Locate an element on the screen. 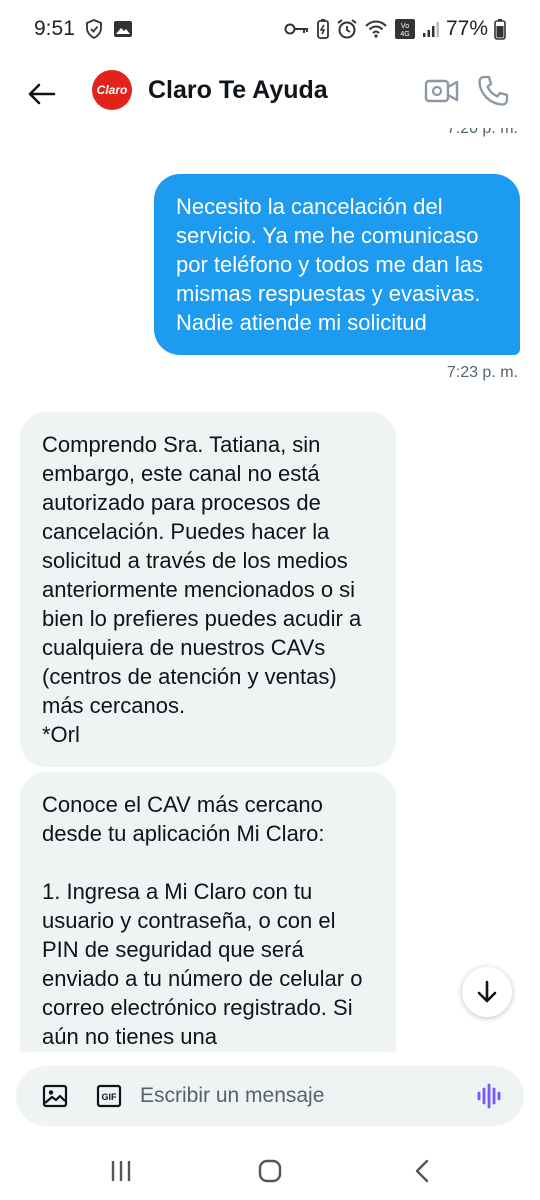  signal-icon is located at coordinates (431, 29).